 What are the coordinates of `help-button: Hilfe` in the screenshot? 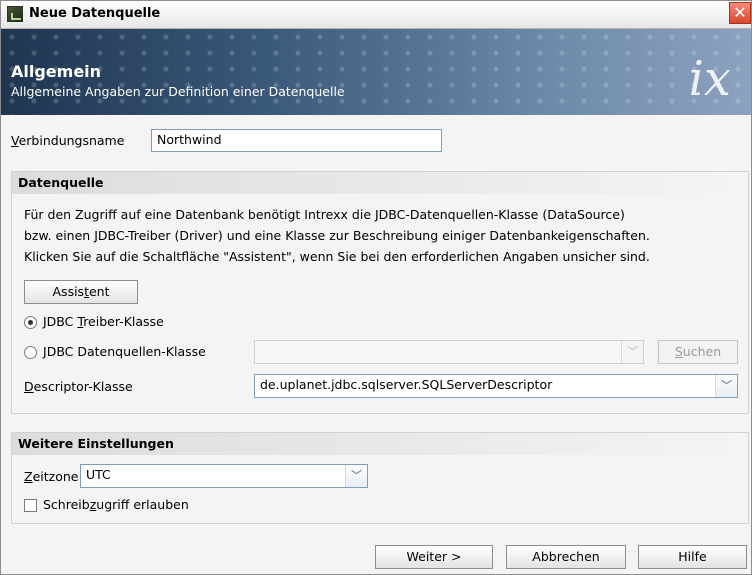 It's located at (692, 557).